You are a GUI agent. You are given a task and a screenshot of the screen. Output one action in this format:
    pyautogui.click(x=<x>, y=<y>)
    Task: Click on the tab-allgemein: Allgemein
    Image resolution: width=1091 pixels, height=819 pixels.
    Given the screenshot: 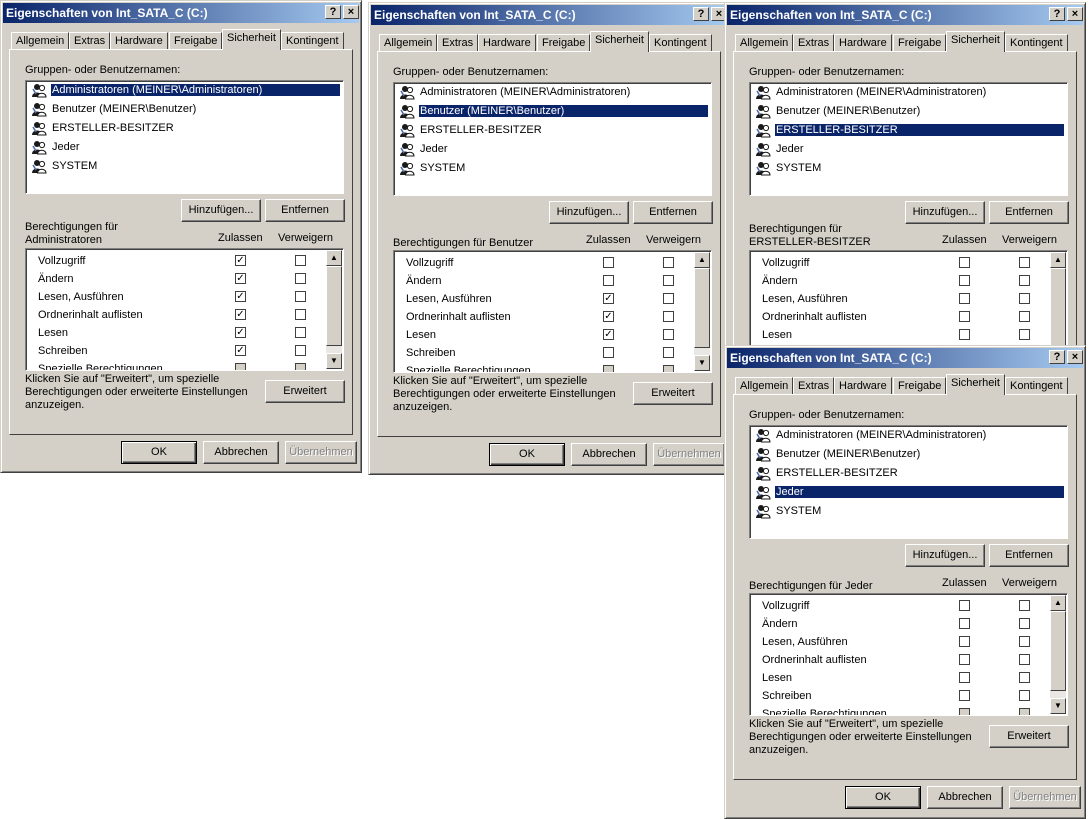 What is the action you would take?
    pyautogui.click(x=40, y=40)
    